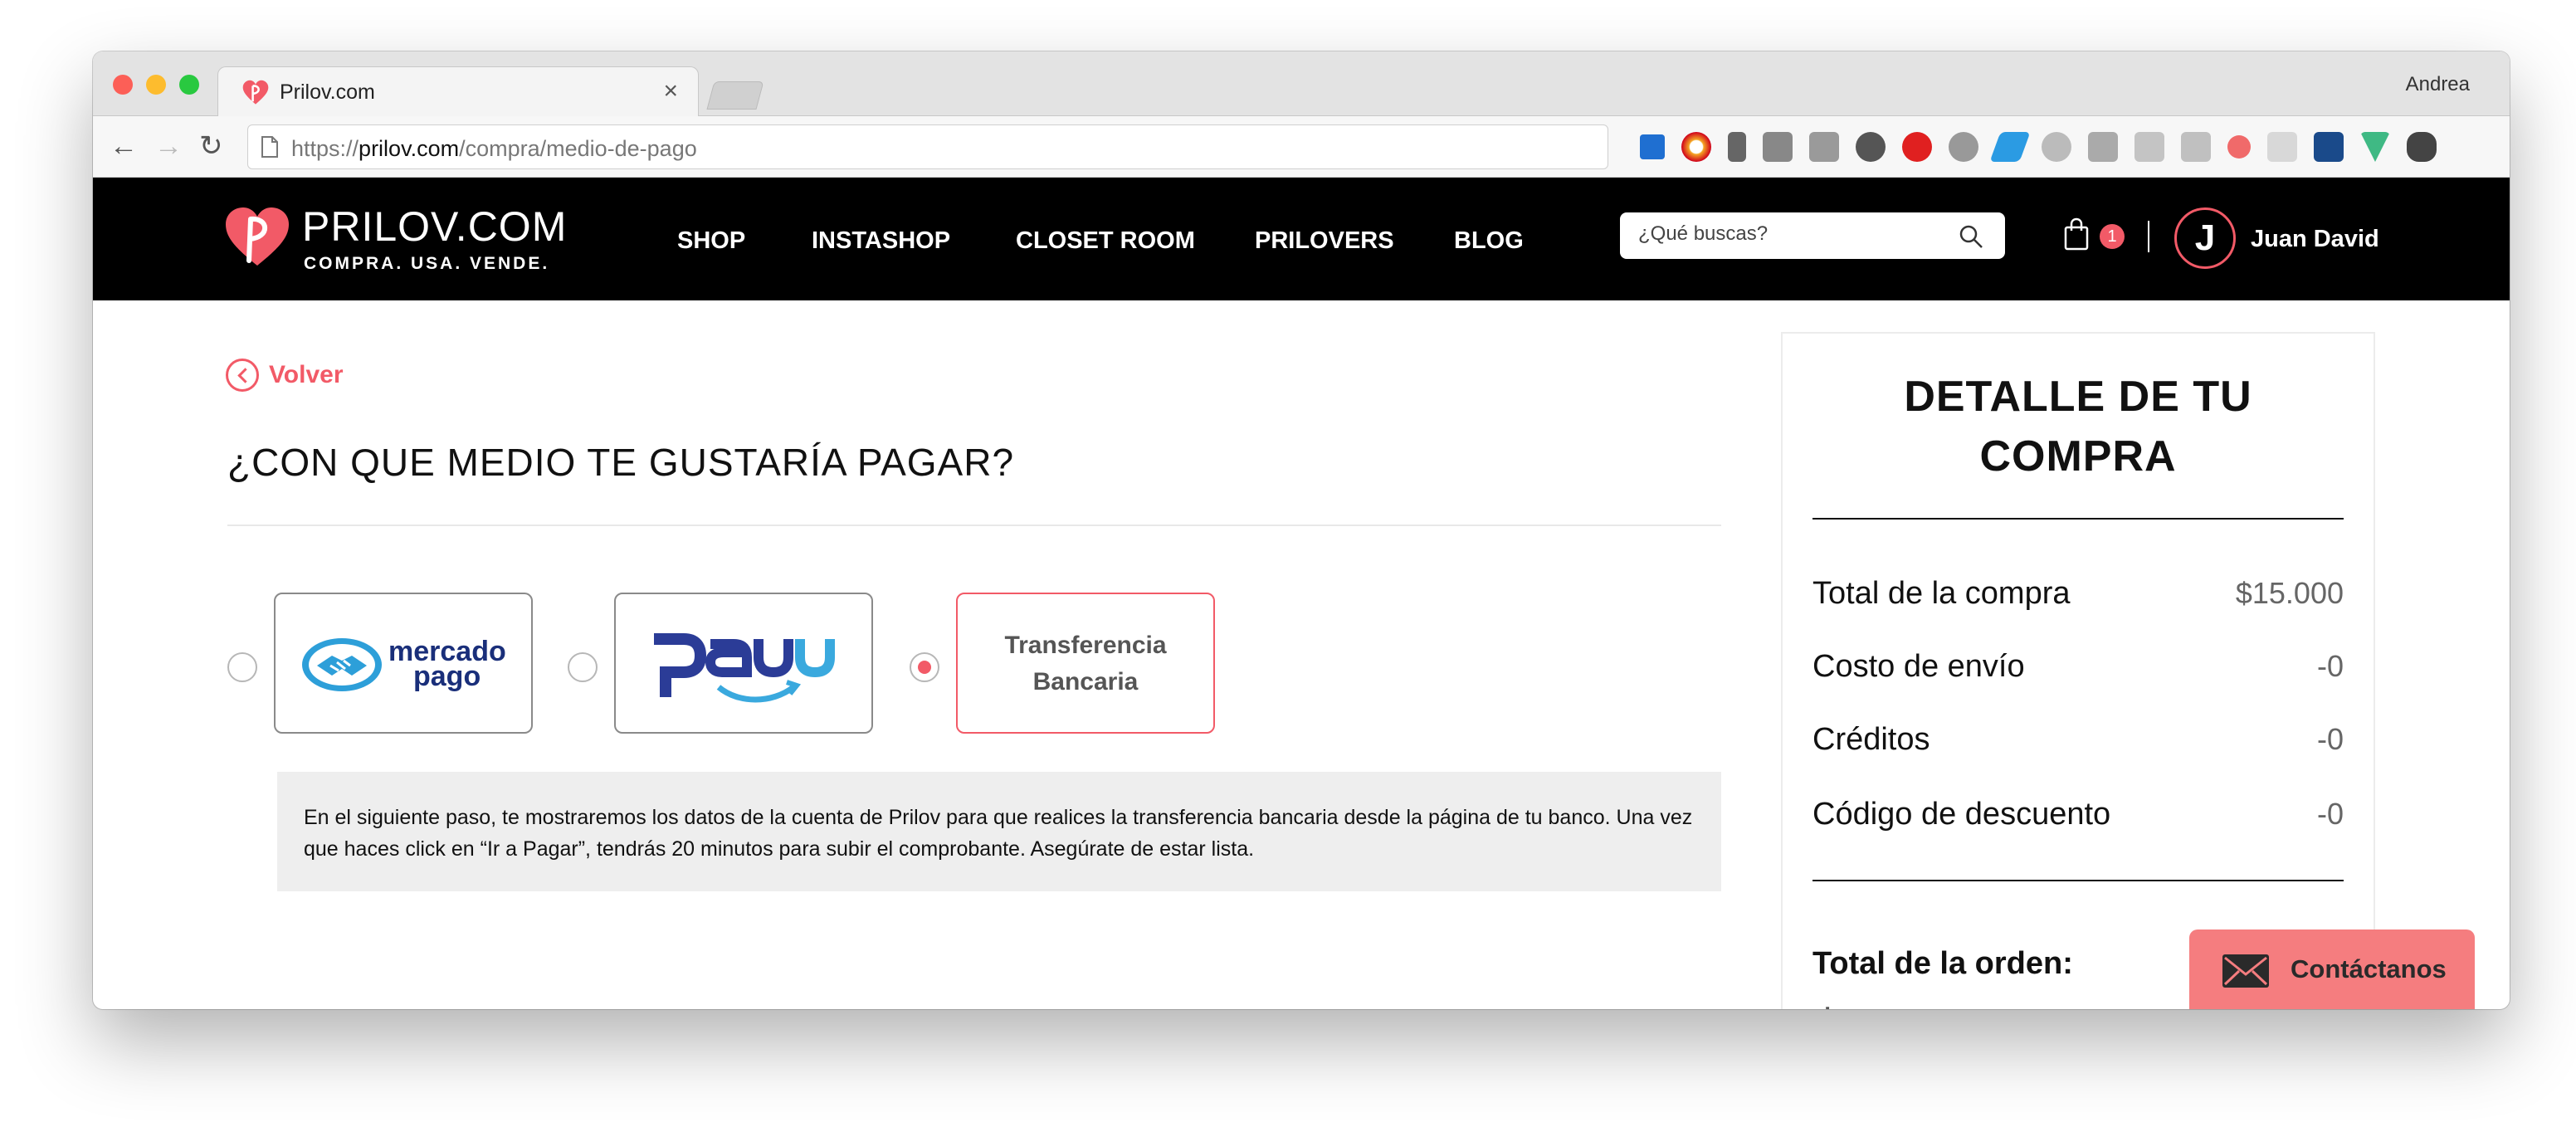 Image resolution: width=2576 pixels, height=1132 pixels. I want to click on back-label: Volver, so click(307, 374).